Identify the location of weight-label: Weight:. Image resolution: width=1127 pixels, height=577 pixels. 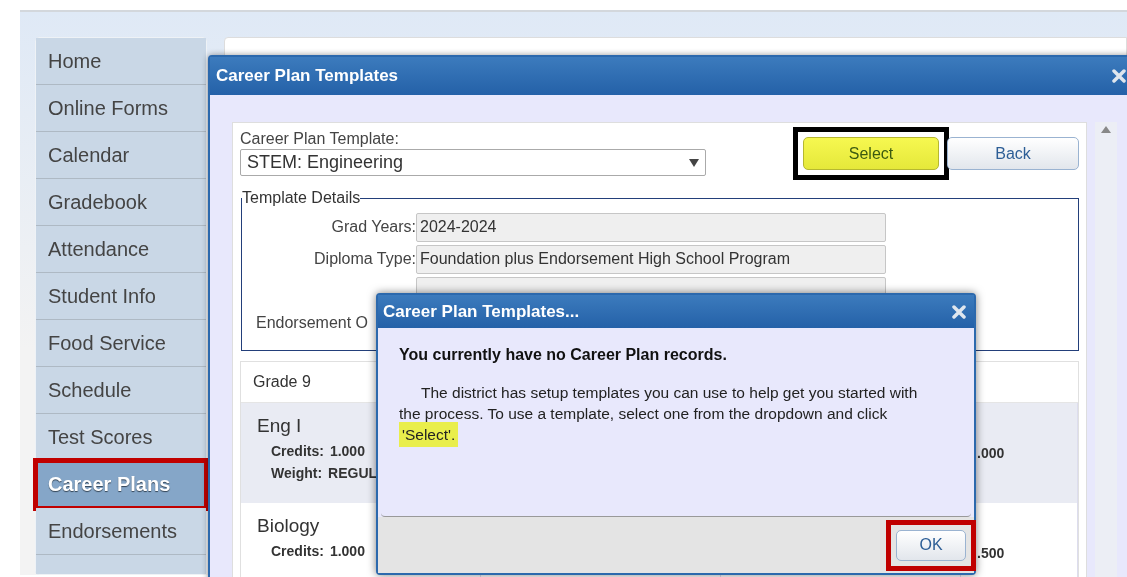
(297, 473).